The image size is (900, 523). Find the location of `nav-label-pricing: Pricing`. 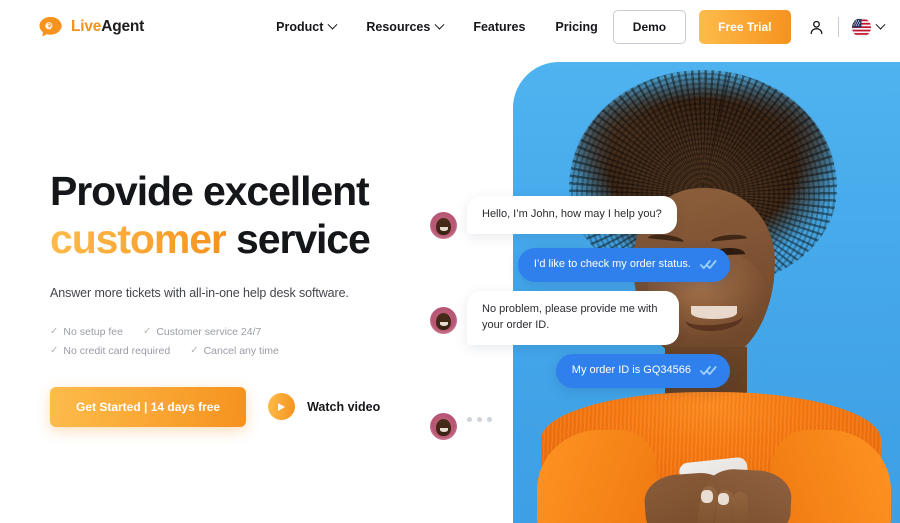

nav-label-pricing: Pricing is located at coordinates (576, 27).